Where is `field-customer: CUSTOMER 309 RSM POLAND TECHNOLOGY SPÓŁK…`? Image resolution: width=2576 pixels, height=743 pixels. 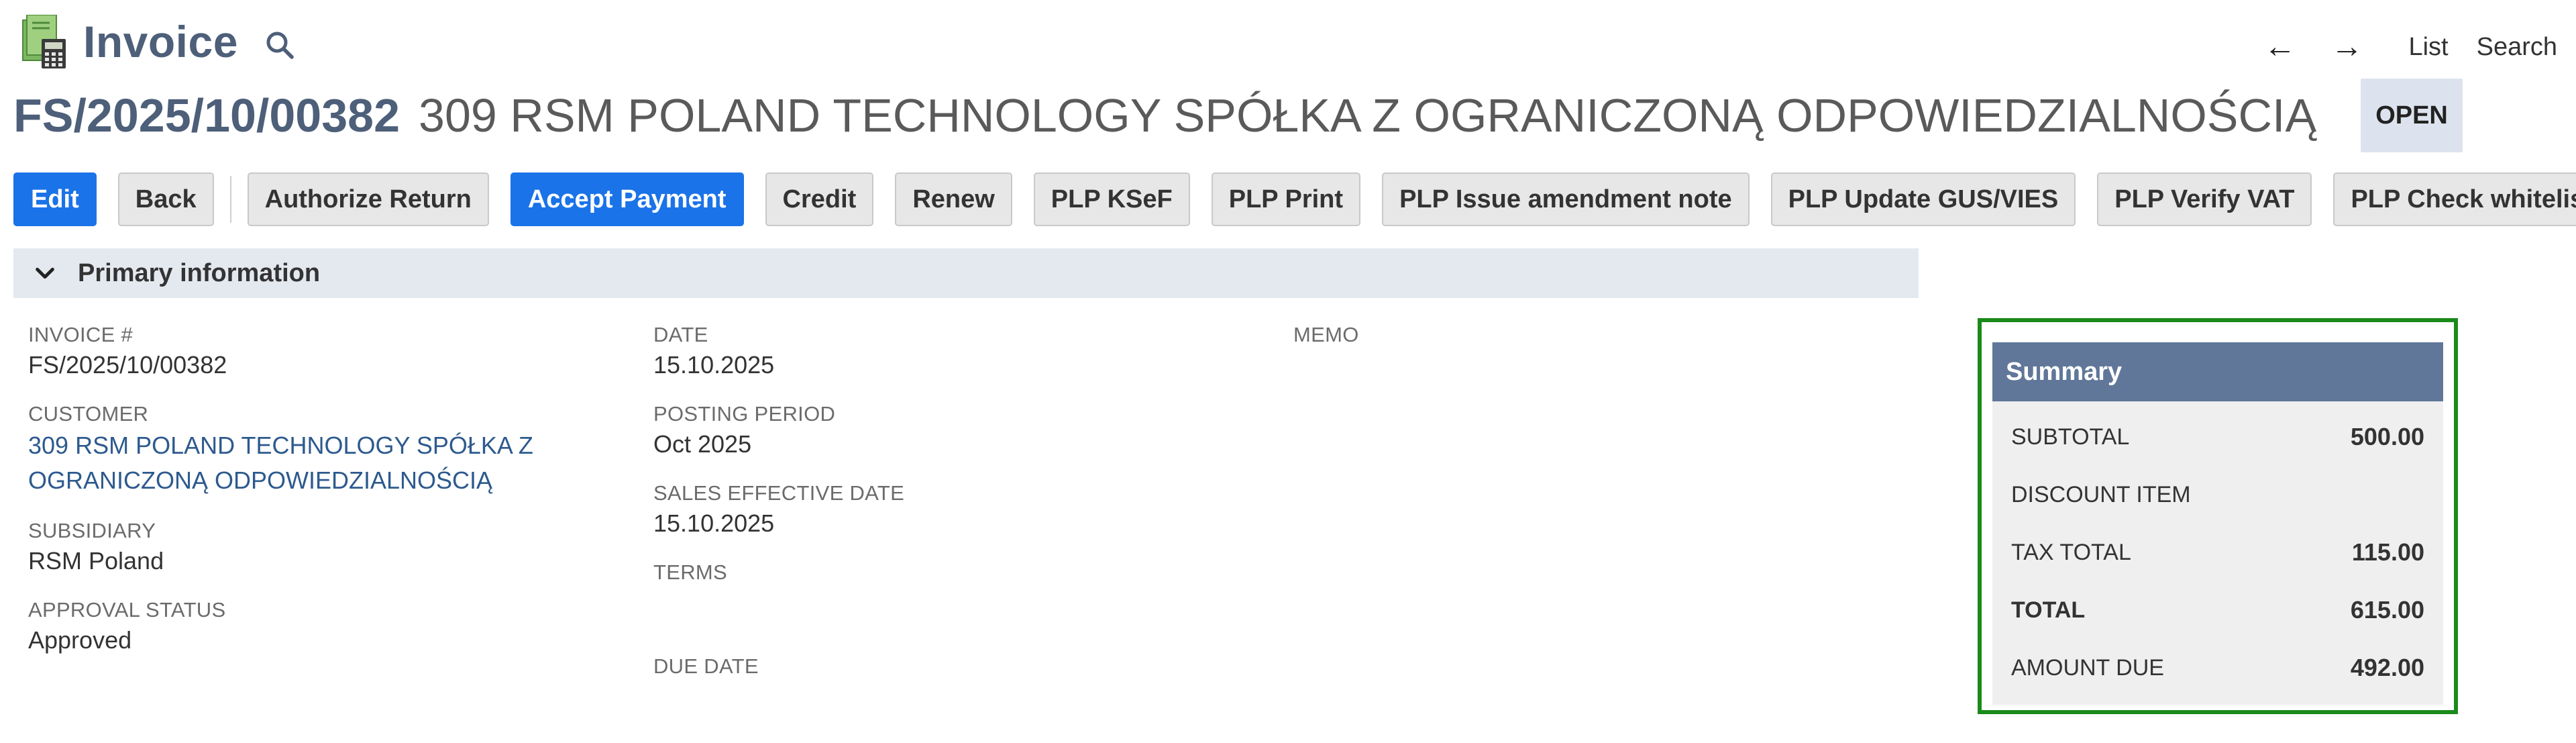
field-customer: CUSTOMER 309 RSM POLAND TECHNOLOGY SPÓŁK… is located at coordinates (316, 449).